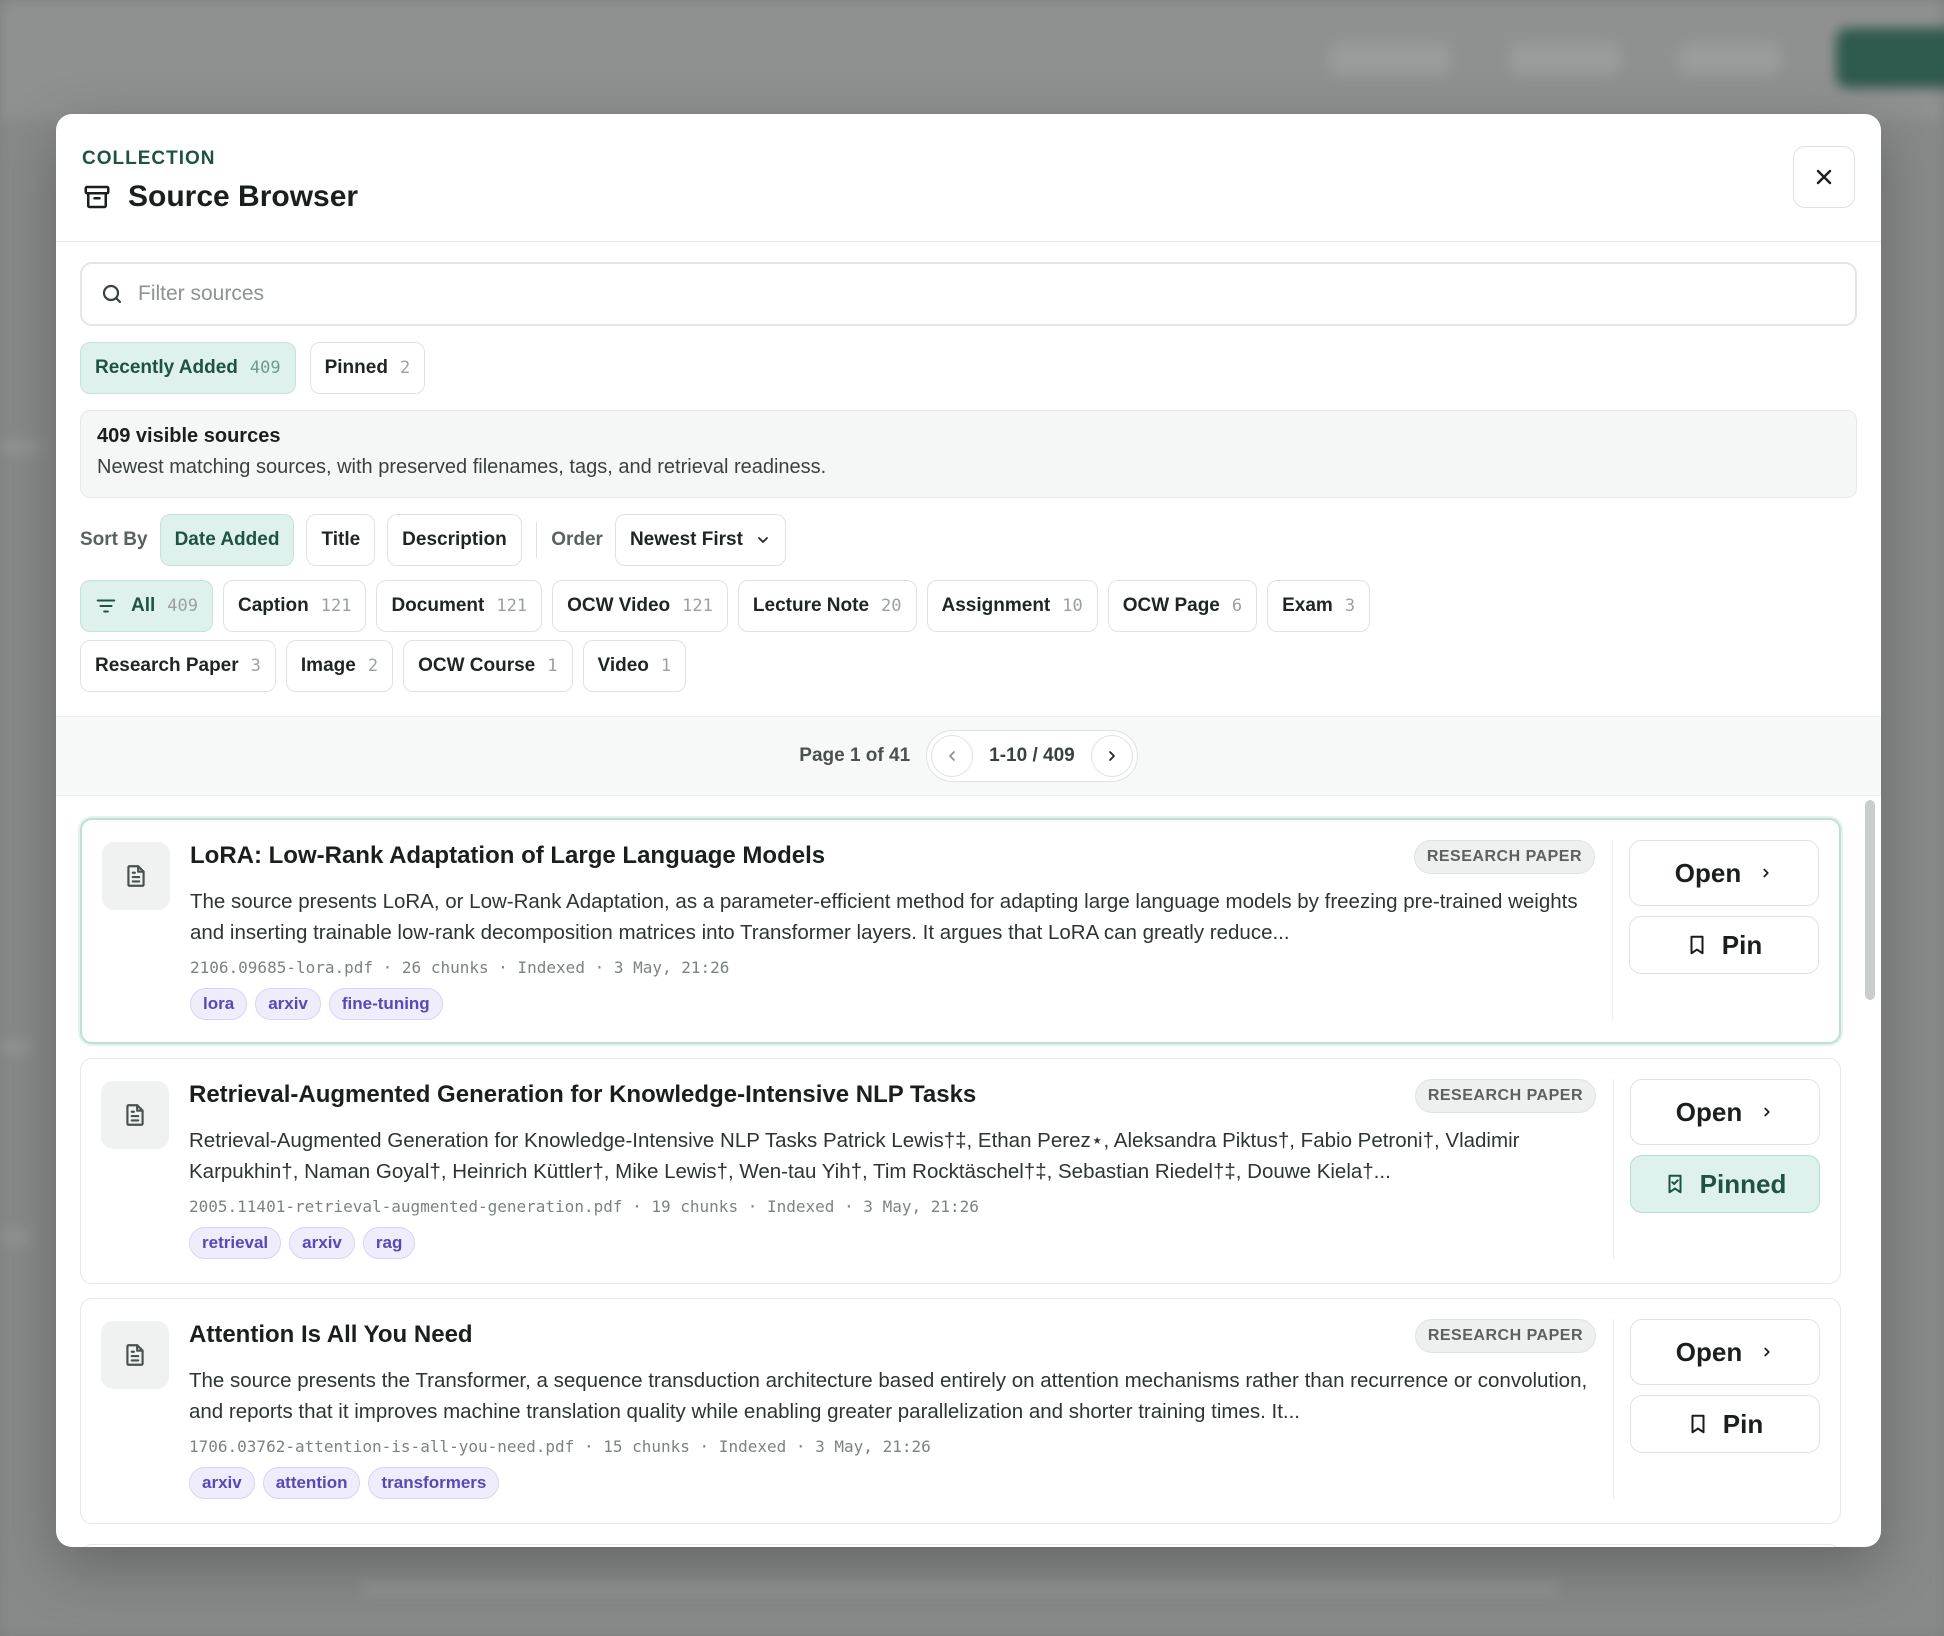  What do you see at coordinates (339, 666) in the screenshot?
I see `type-filter-image: Image 2` at bounding box center [339, 666].